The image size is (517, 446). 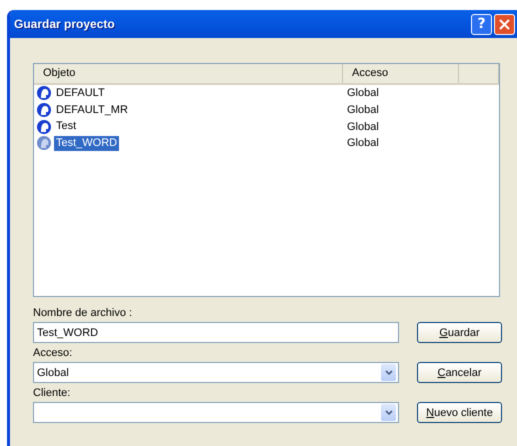 I want to click on field-label: Acceso:, so click(x=53, y=353).